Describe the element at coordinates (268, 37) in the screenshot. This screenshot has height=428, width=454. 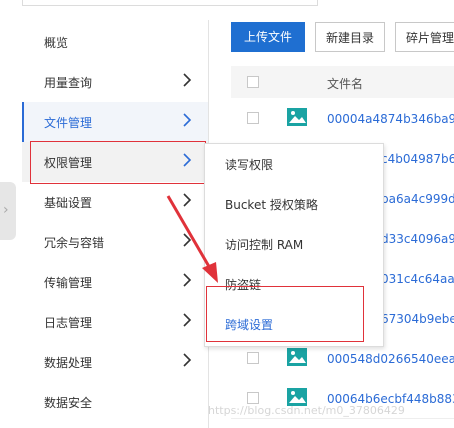
I see `upload-file-button: 上传文件` at that location.